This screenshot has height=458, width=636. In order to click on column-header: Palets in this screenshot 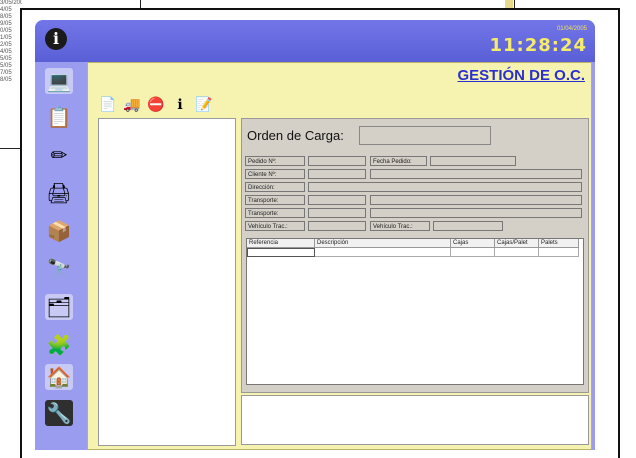, I will do `click(559, 243)`.